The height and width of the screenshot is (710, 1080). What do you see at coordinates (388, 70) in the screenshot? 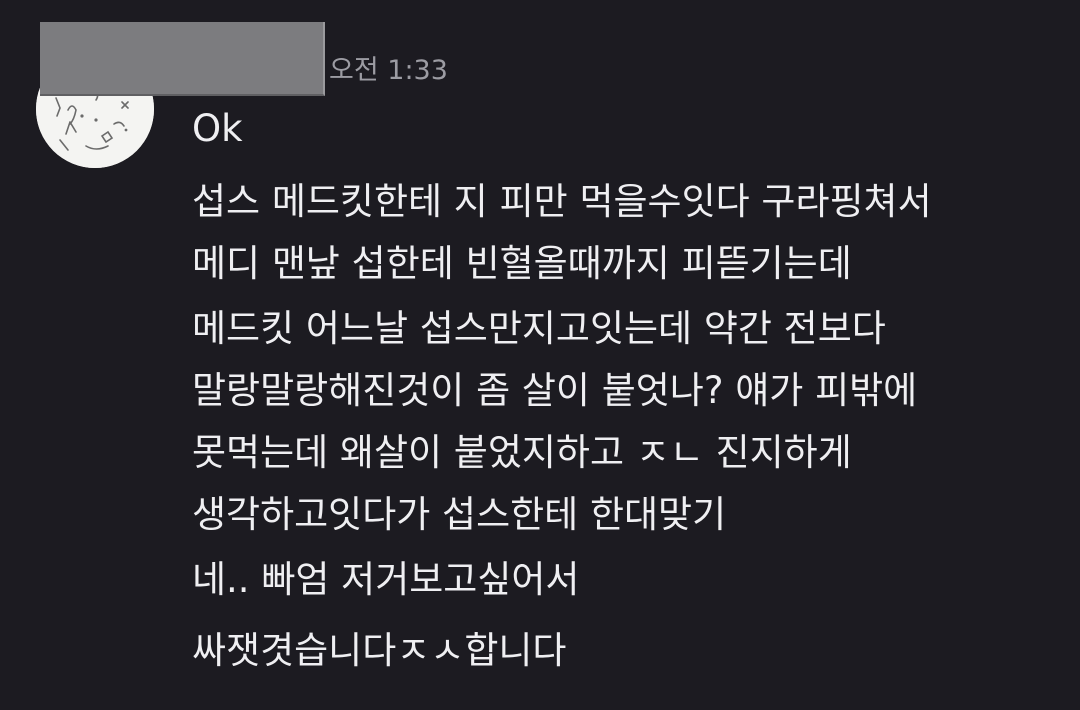
I see `message-timestamp: 오전 1:33` at bounding box center [388, 70].